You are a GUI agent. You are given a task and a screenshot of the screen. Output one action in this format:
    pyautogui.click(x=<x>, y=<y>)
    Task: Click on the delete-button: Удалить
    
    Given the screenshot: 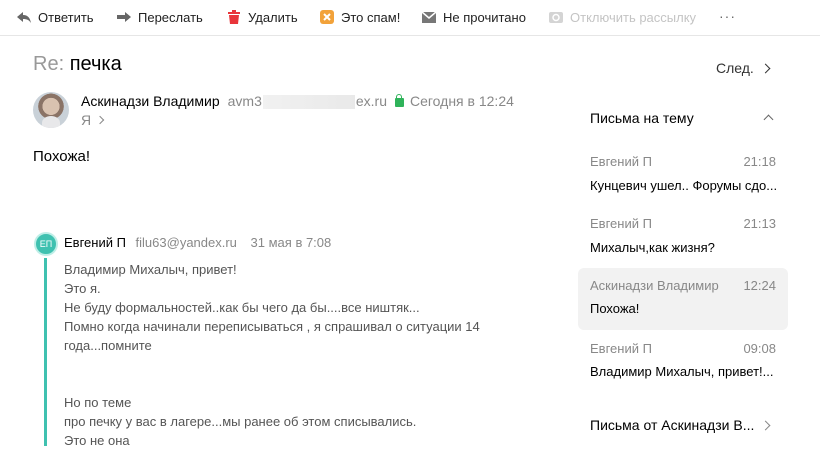 What is the action you would take?
    pyautogui.click(x=262, y=17)
    